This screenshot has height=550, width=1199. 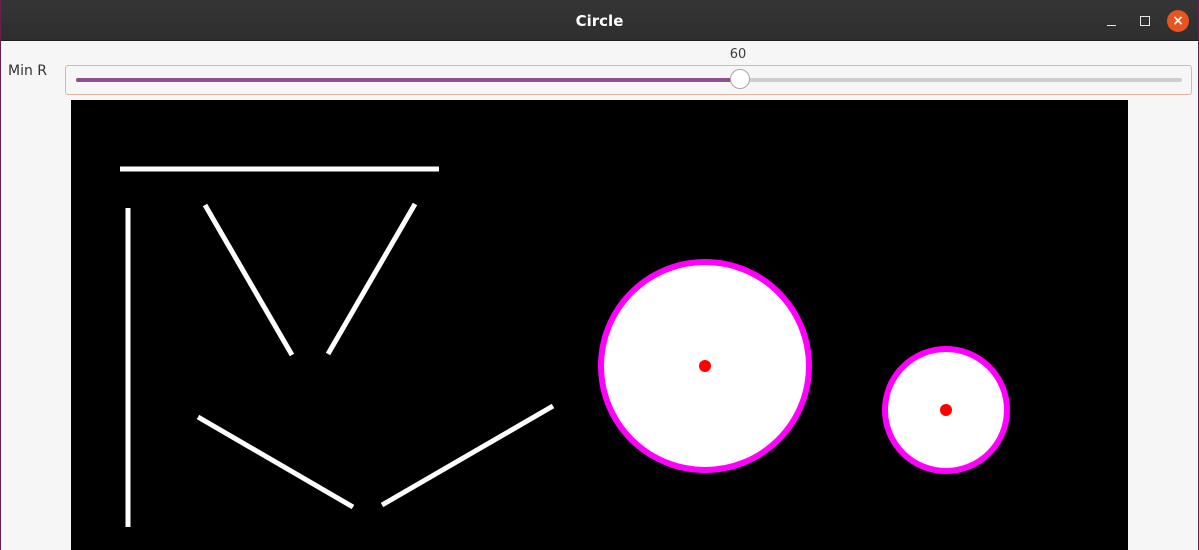 What do you see at coordinates (1111, 25) in the screenshot?
I see `minimize-icon` at bounding box center [1111, 25].